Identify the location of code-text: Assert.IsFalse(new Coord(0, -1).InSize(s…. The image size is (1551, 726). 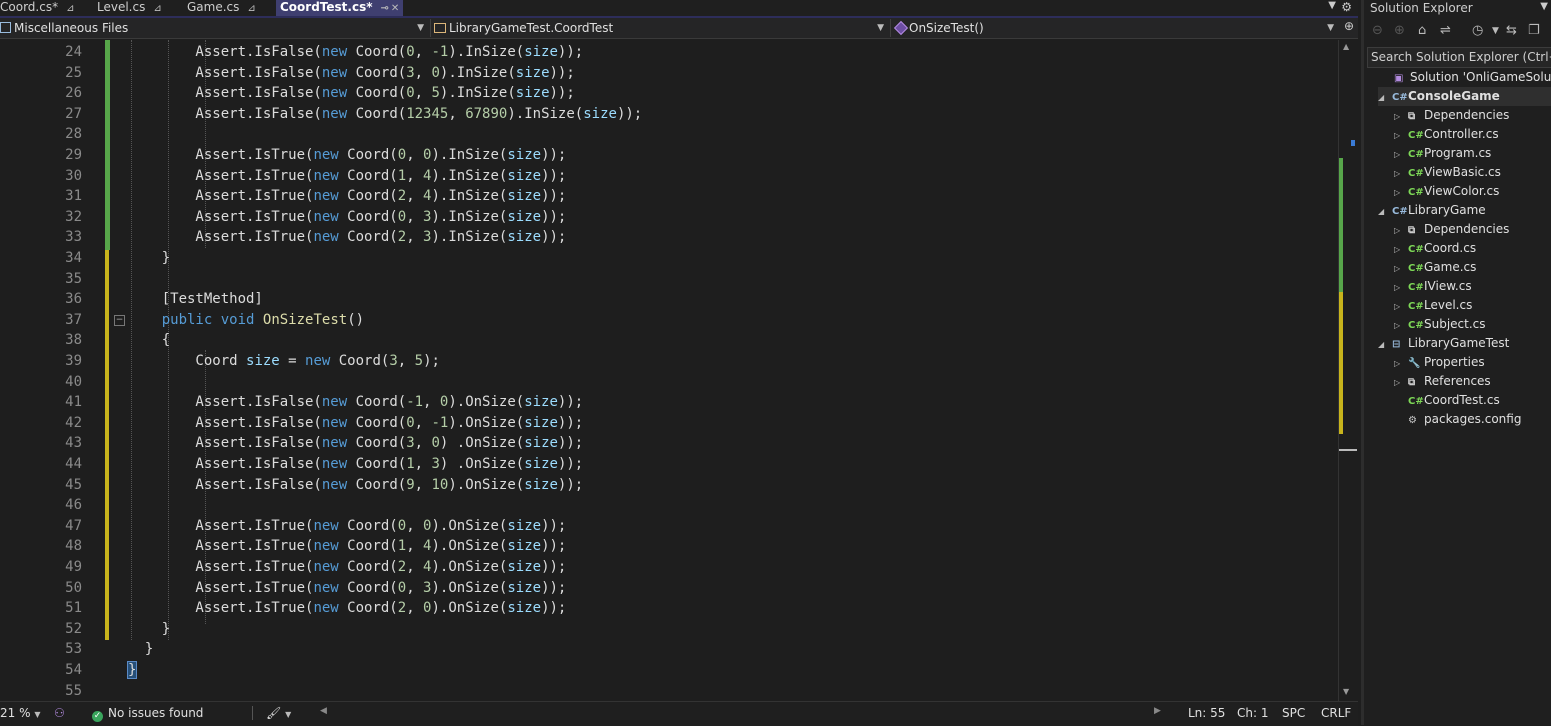
(355, 52).